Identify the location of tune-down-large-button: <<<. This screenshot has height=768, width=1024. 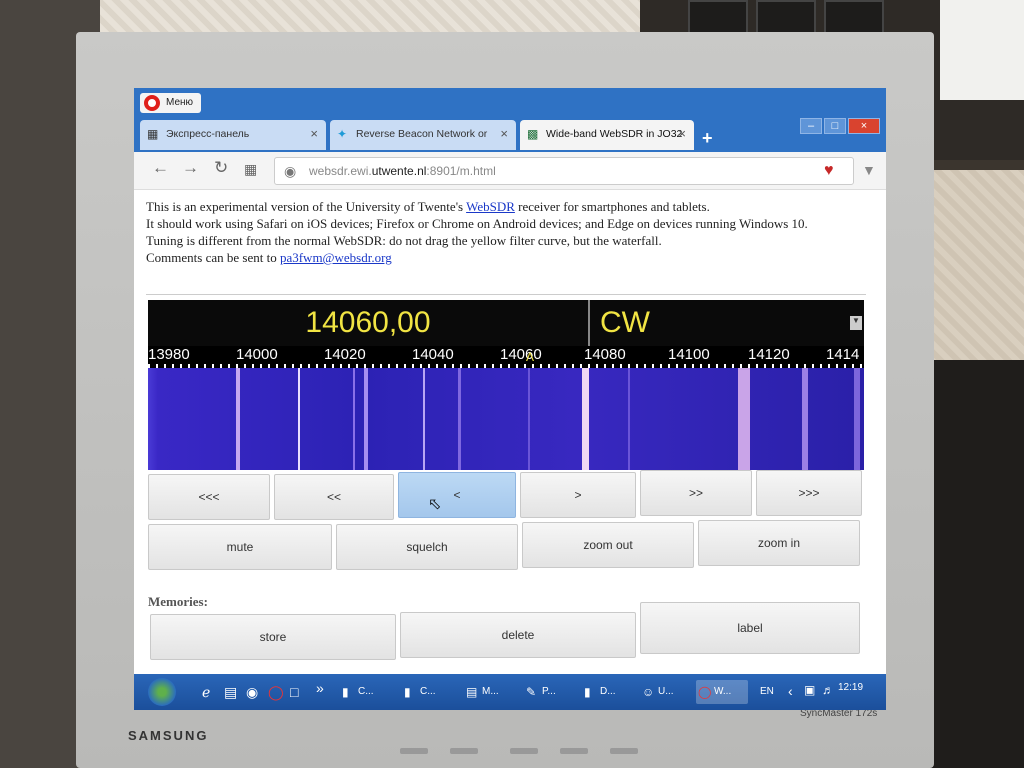
(209, 497).